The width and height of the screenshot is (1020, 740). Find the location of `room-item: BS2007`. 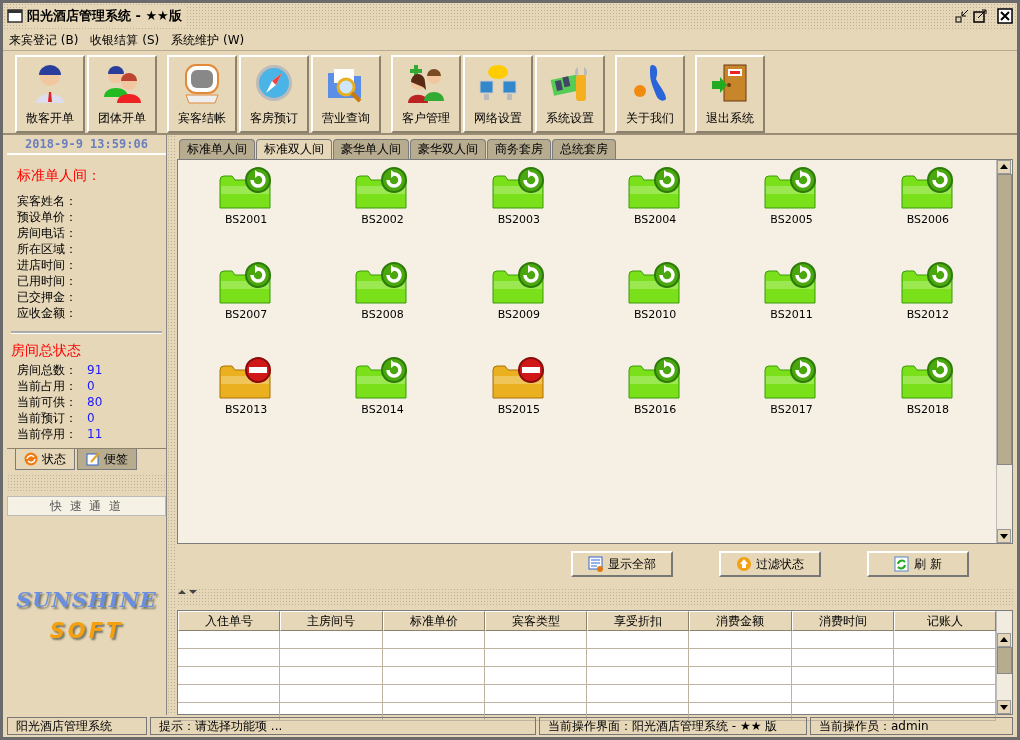

room-item: BS2007 is located at coordinates (246, 308).